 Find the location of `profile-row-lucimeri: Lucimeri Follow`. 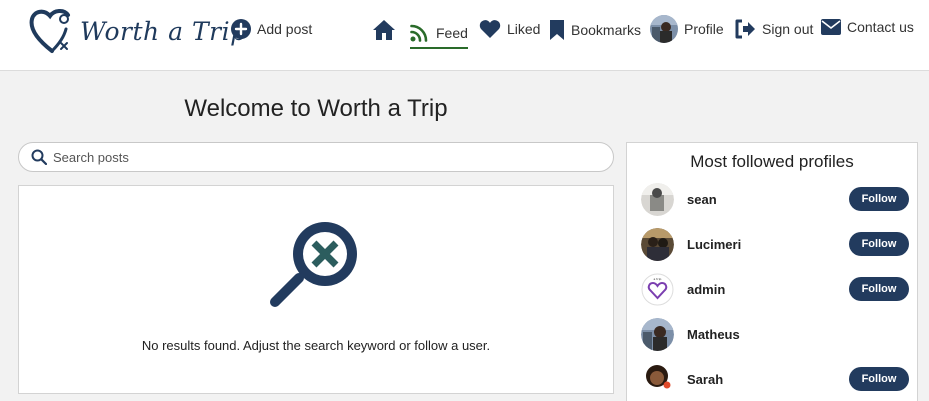

profile-row-lucimeri: Lucimeri Follow is located at coordinates (775, 244).